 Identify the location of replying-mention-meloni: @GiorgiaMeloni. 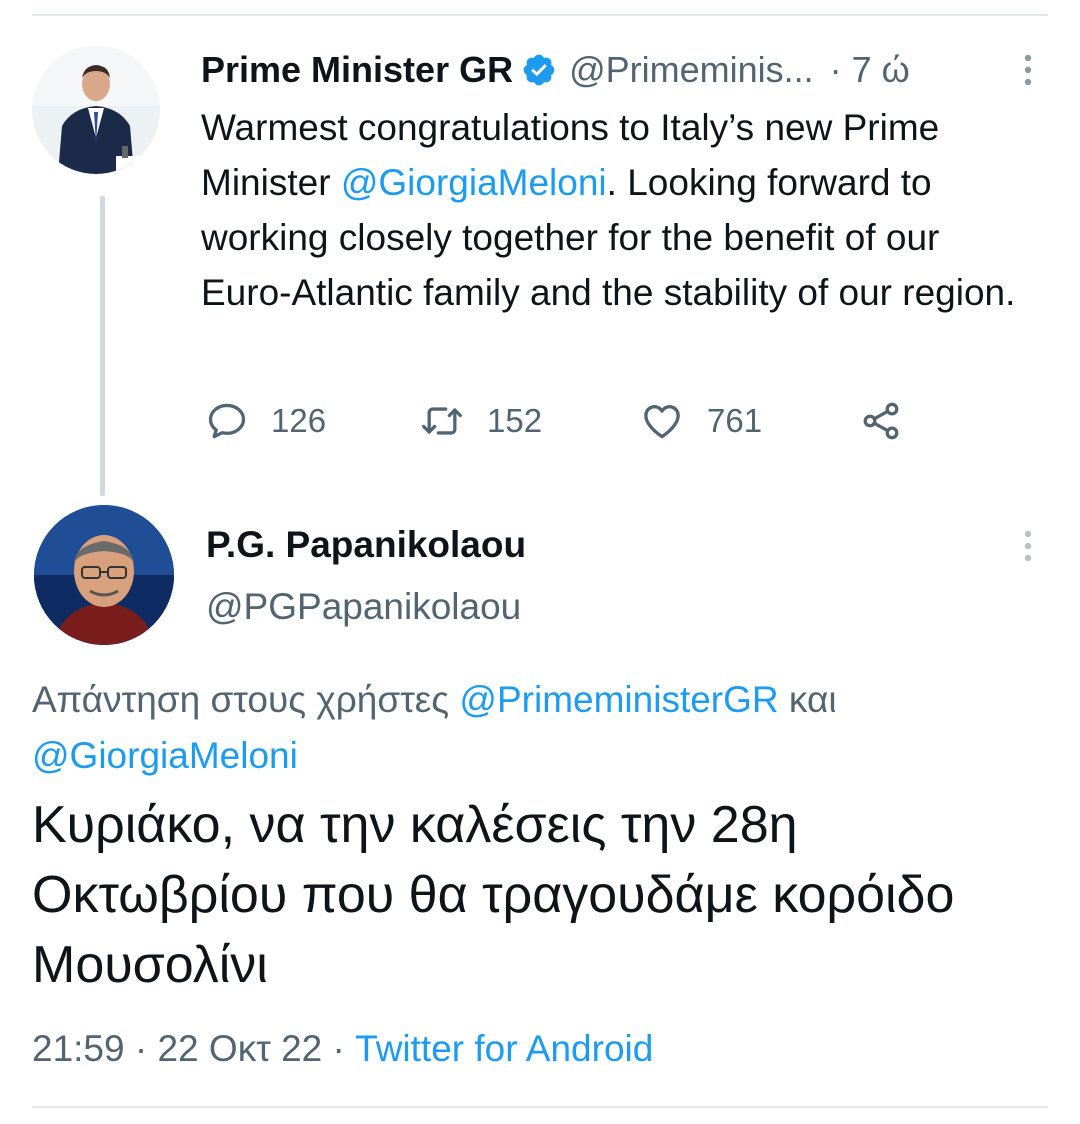
(165, 755).